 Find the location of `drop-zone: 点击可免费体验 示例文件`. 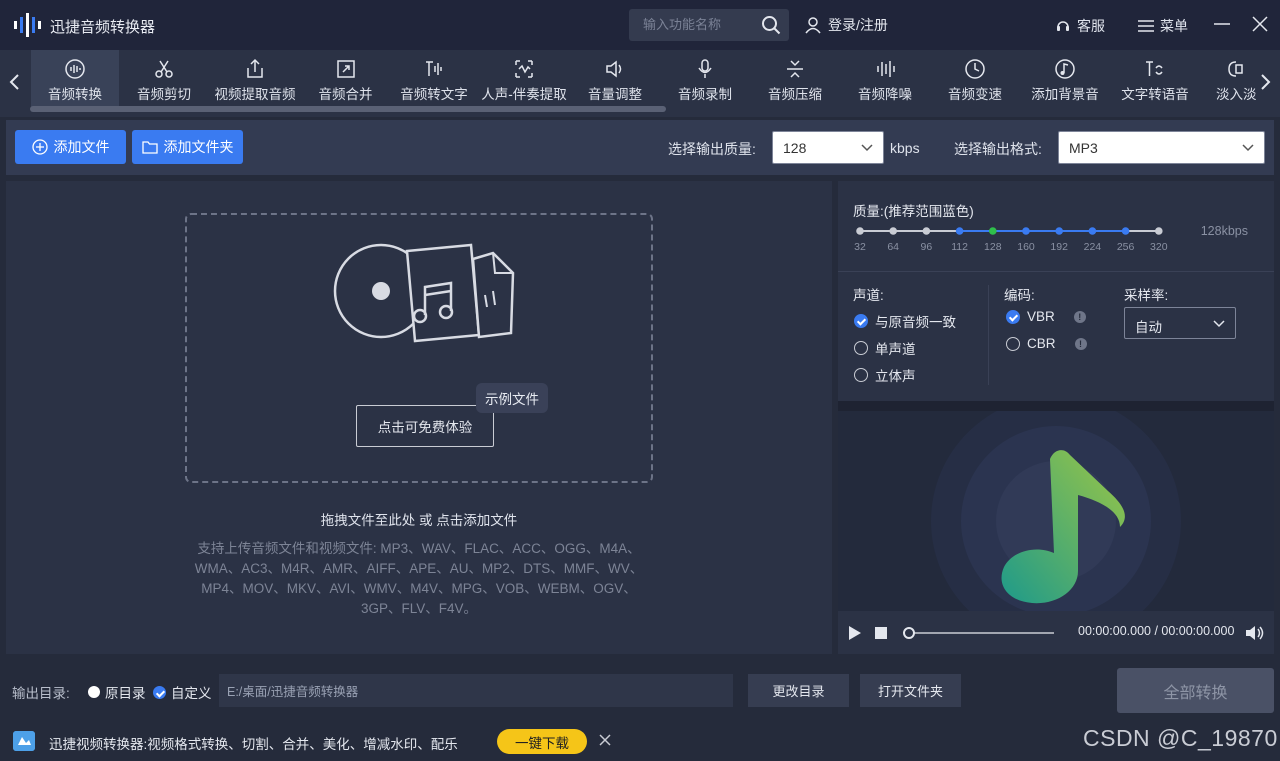

drop-zone: 点击可免费体验 示例文件 is located at coordinates (419, 348).